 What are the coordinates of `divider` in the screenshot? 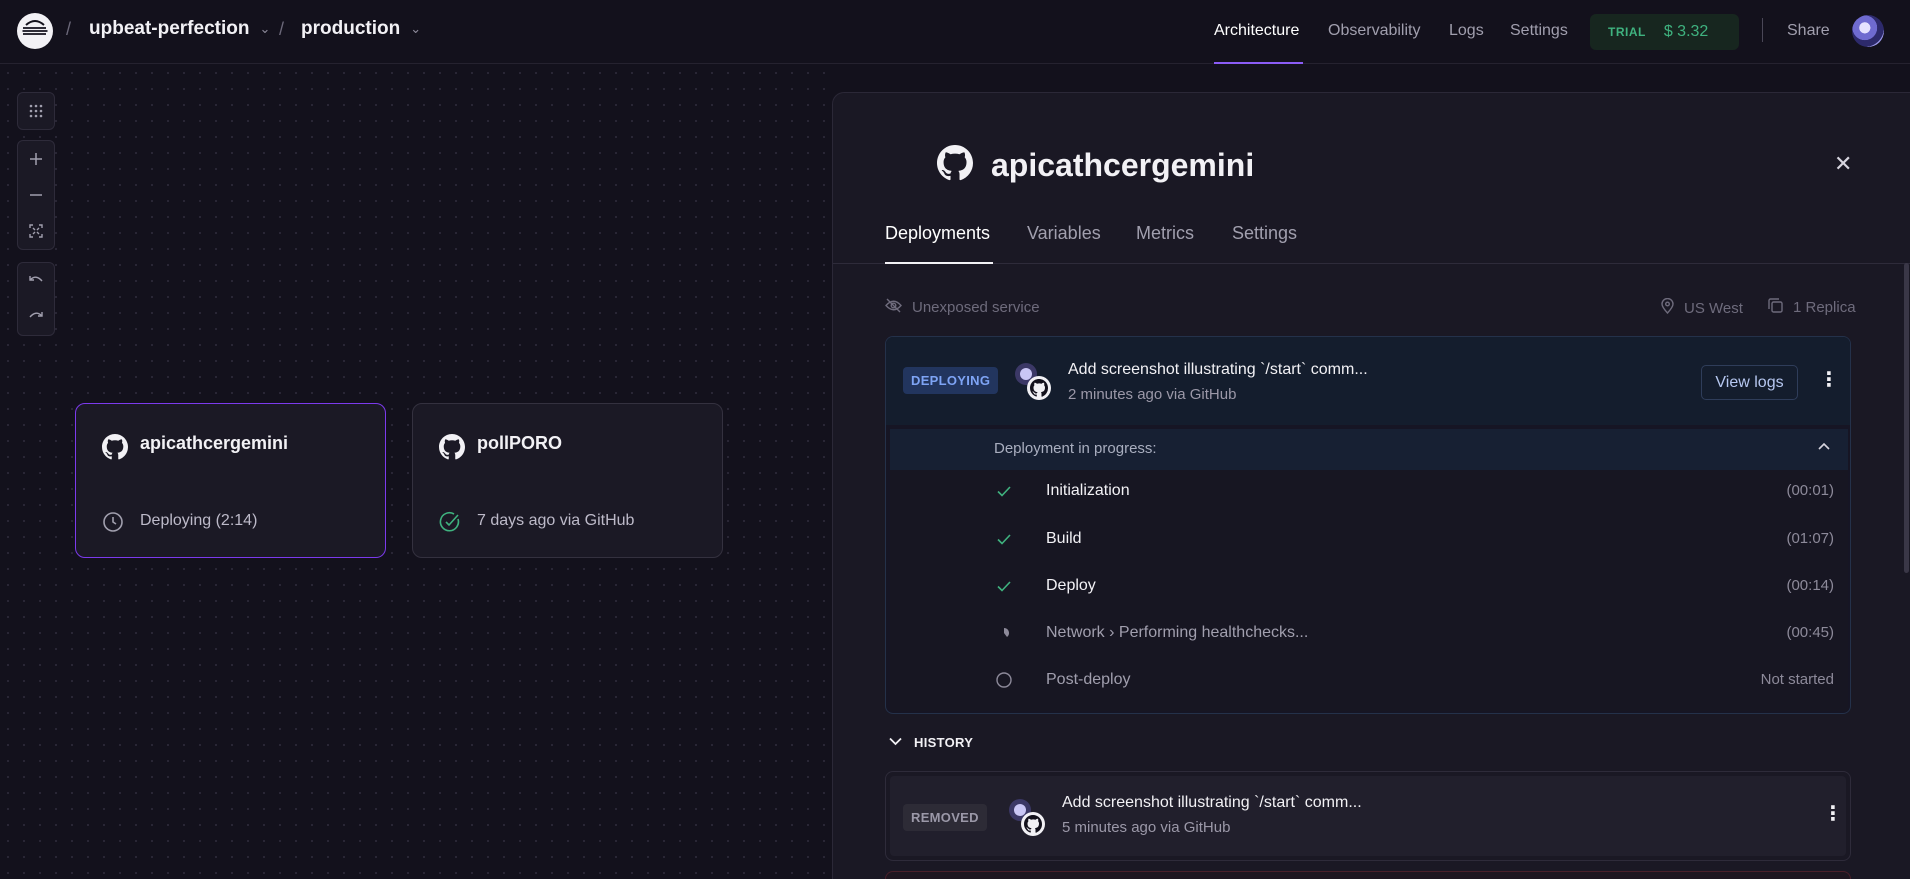 It's located at (1762, 30).